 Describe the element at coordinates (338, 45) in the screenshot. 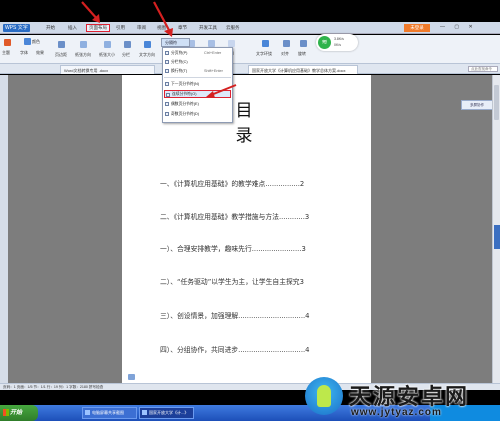

I see `download-speed: 0K/s` at that location.